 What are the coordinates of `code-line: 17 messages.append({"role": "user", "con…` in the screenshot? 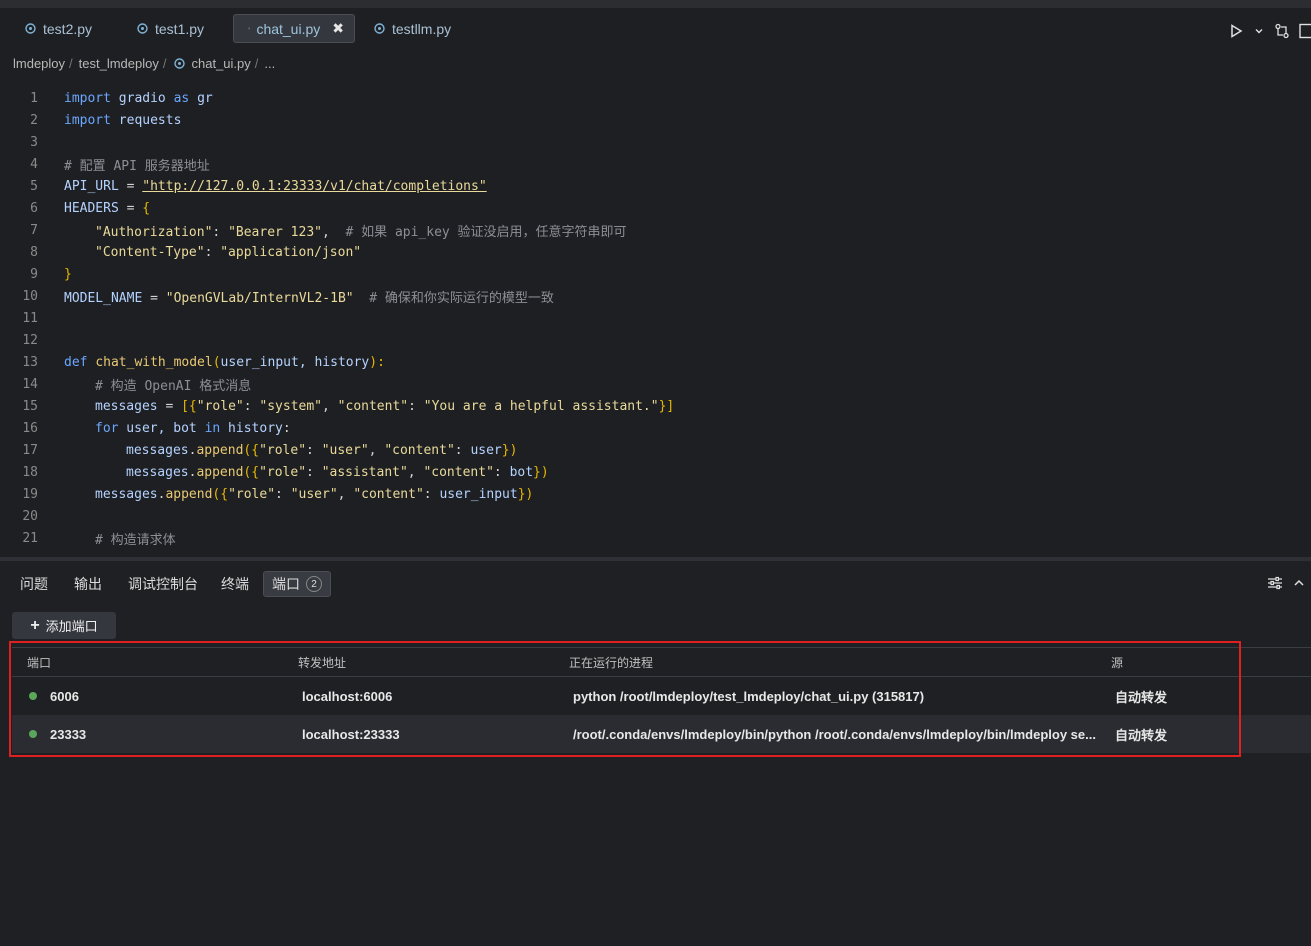 It's located at (655, 450).